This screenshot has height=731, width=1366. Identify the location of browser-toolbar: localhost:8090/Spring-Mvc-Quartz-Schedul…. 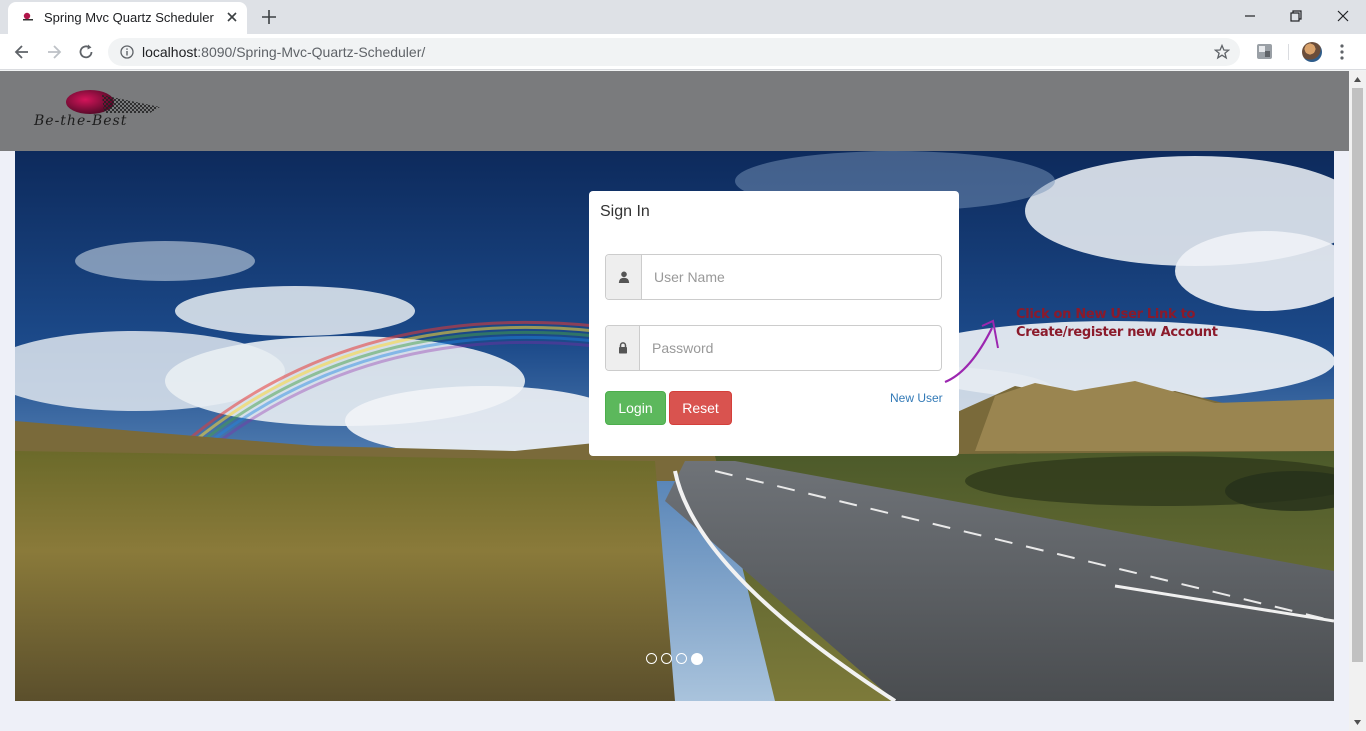
(683, 52).